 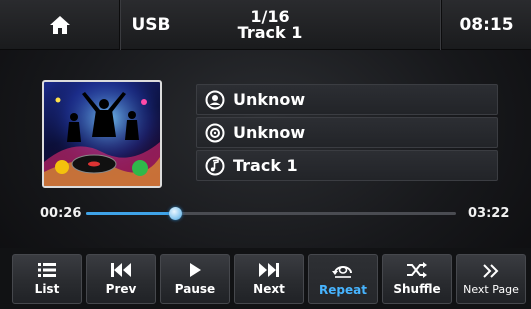 What do you see at coordinates (269, 270) in the screenshot?
I see `next-icon` at bounding box center [269, 270].